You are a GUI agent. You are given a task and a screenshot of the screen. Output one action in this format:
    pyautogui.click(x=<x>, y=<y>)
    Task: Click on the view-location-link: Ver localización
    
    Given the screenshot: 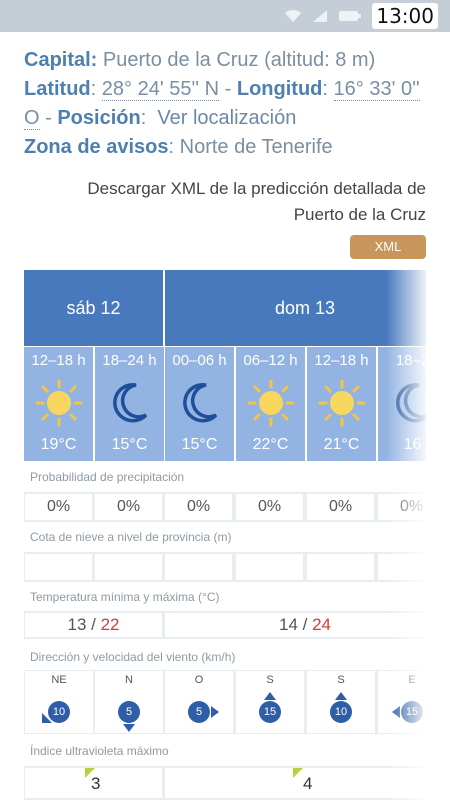 What is the action you would take?
    pyautogui.click(x=226, y=118)
    